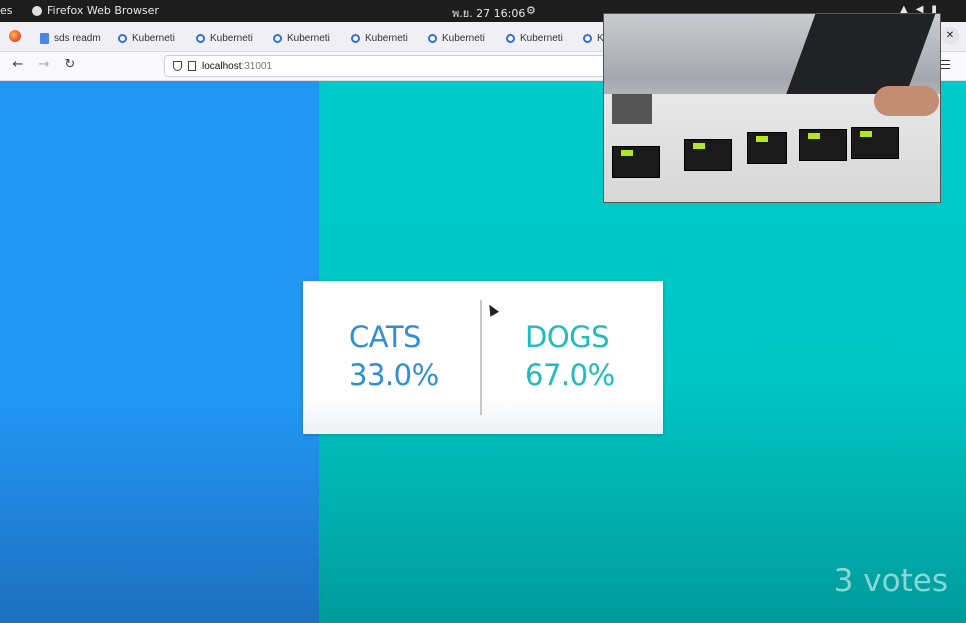 This screenshot has width=966, height=623. I want to click on results-divider, so click(481, 357).